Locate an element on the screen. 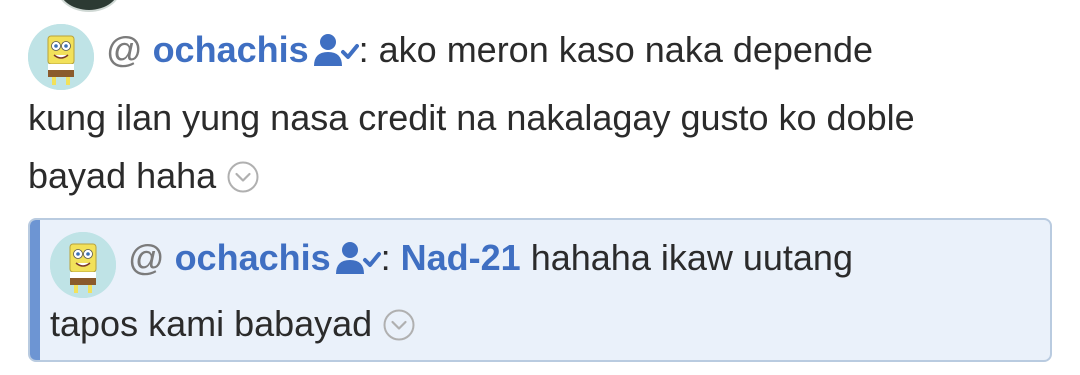 This screenshot has width=1080, height=375. comment-text-1: ako meron kaso naka depende is located at coordinates (620, 49).